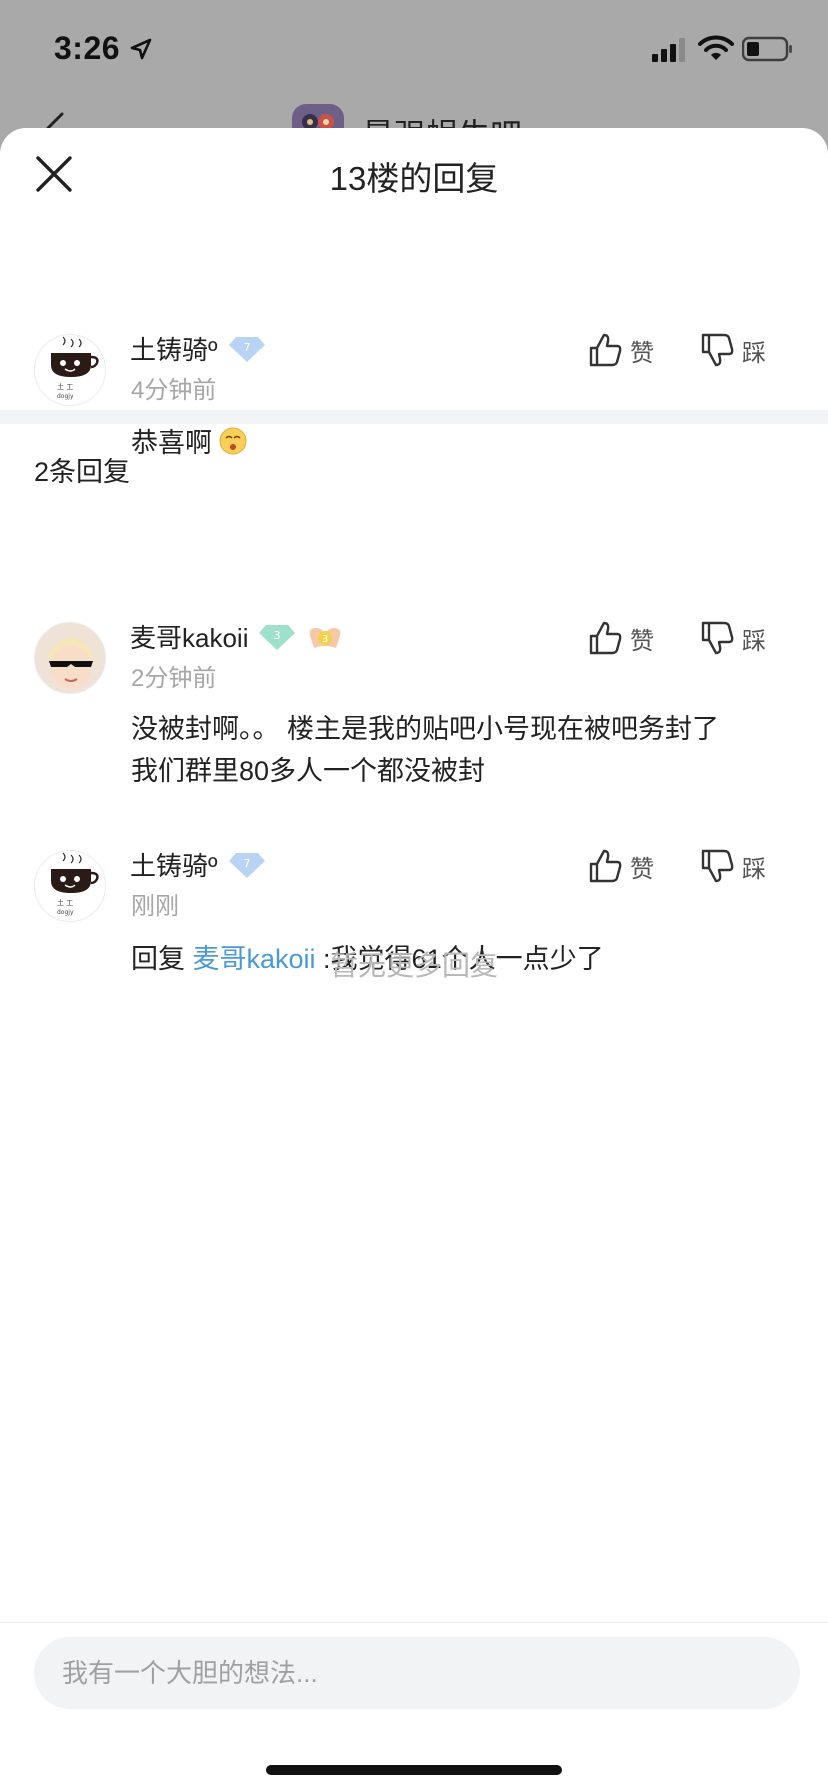 This screenshot has width=828, height=1792. Describe the element at coordinates (414, 417) in the screenshot. I see `section-divider` at that location.